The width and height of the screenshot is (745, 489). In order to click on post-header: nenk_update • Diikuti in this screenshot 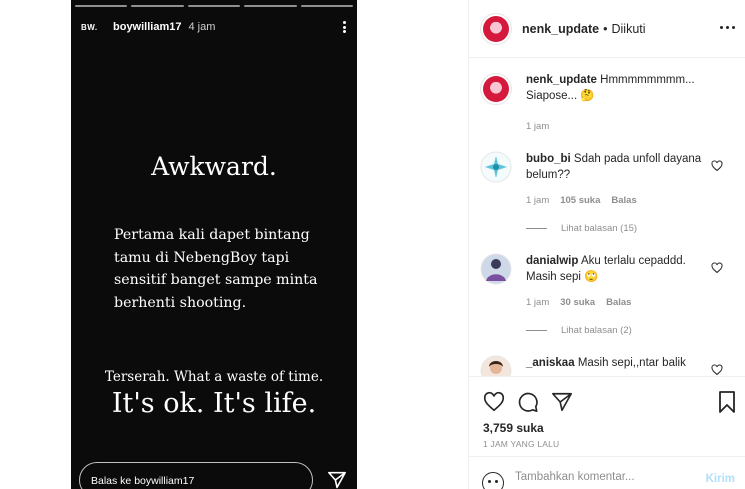, I will do `click(607, 29)`.